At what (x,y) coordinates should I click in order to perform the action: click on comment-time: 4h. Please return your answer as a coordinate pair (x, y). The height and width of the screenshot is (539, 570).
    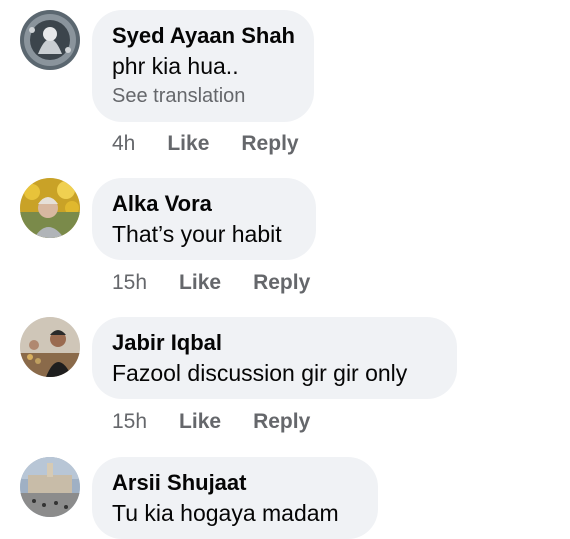
    Looking at the image, I should click on (123, 144).